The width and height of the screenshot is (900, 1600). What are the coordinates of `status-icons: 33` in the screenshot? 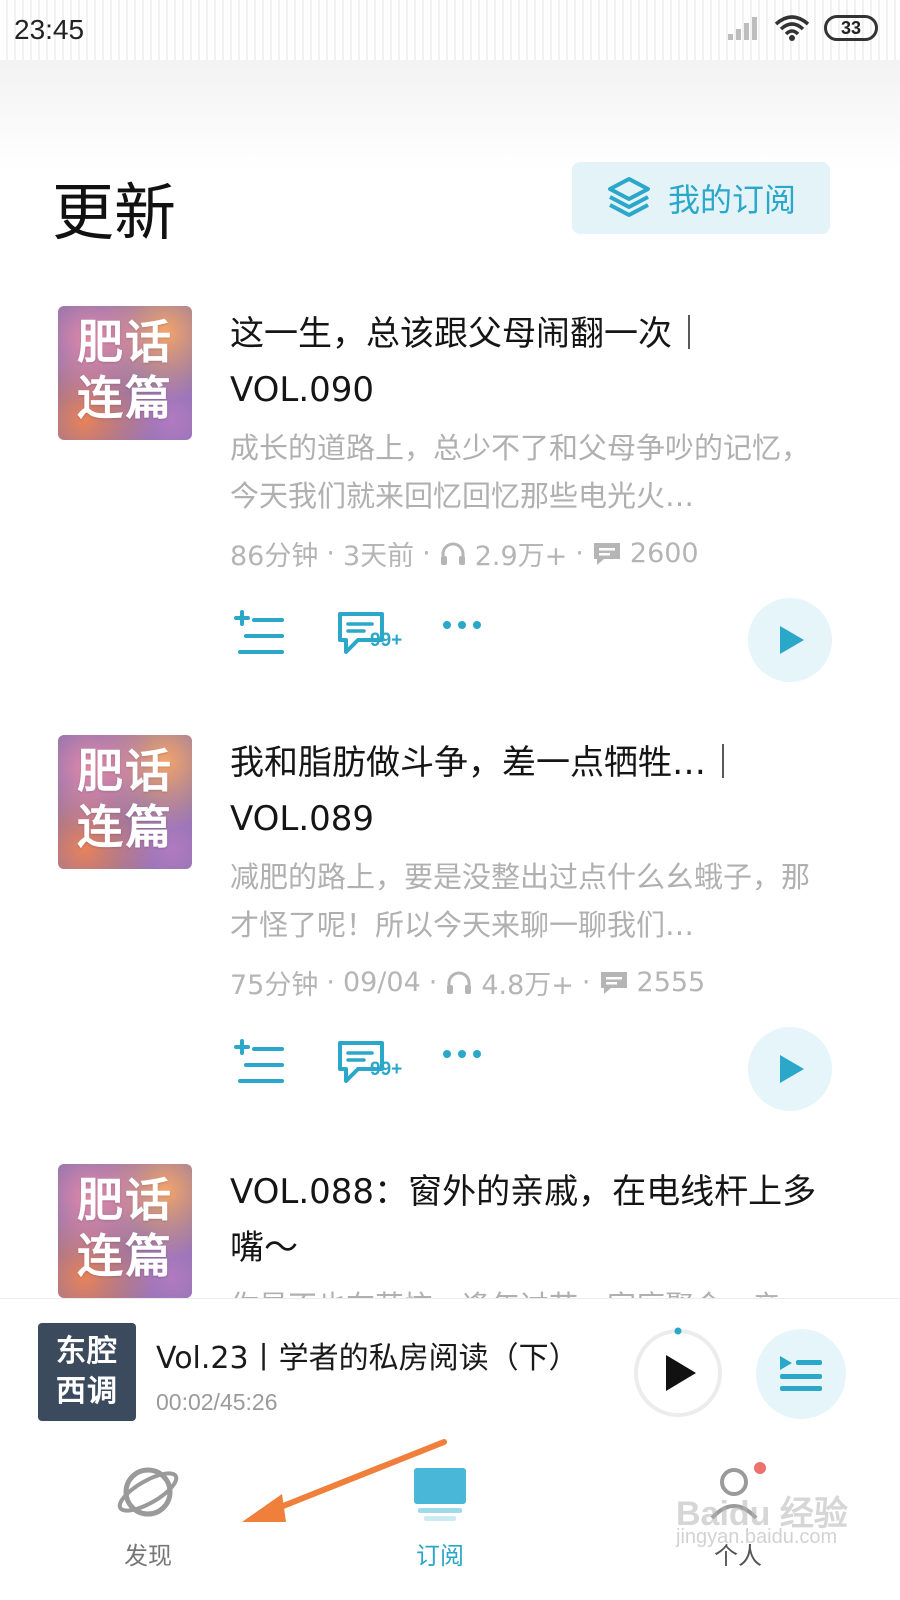 It's located at (802, 28).